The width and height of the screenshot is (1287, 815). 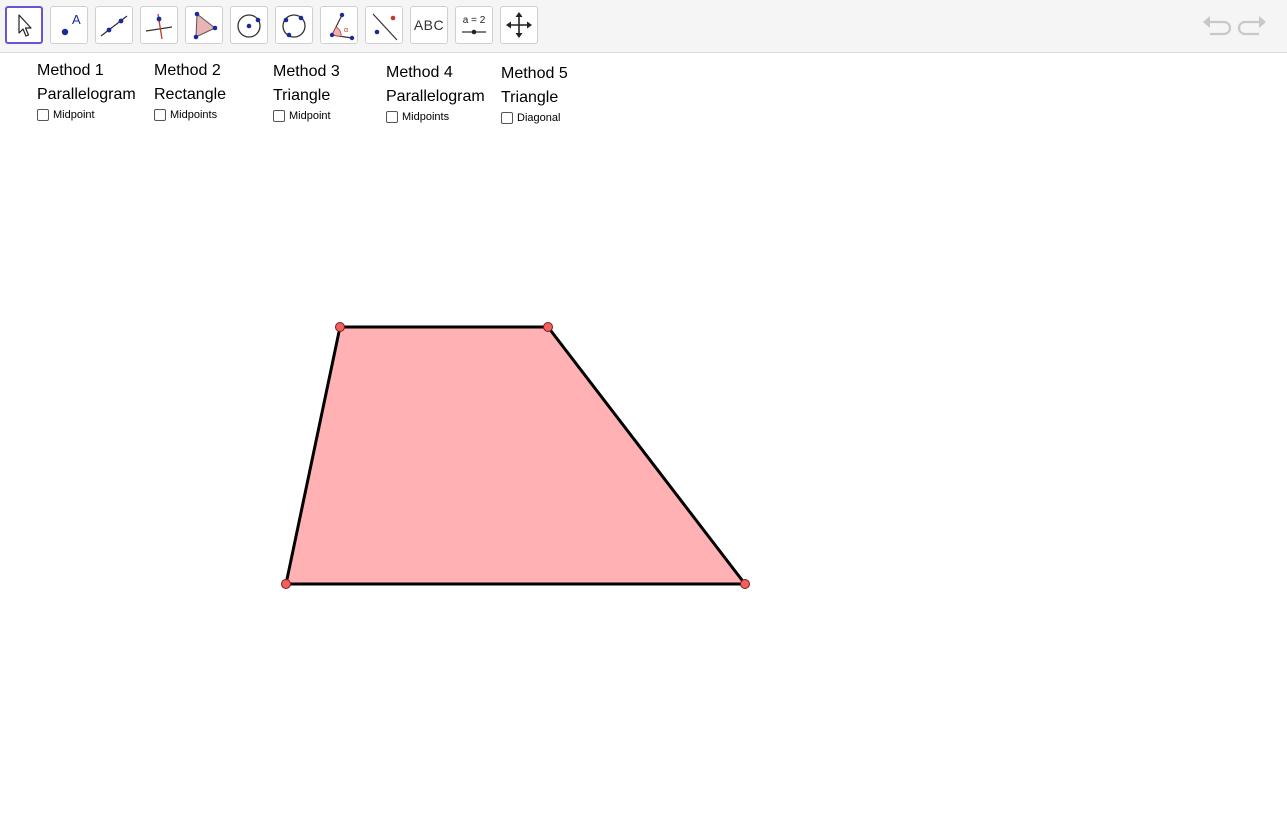 I want to click on point-tool-button: A, so click(x=69, y=25).